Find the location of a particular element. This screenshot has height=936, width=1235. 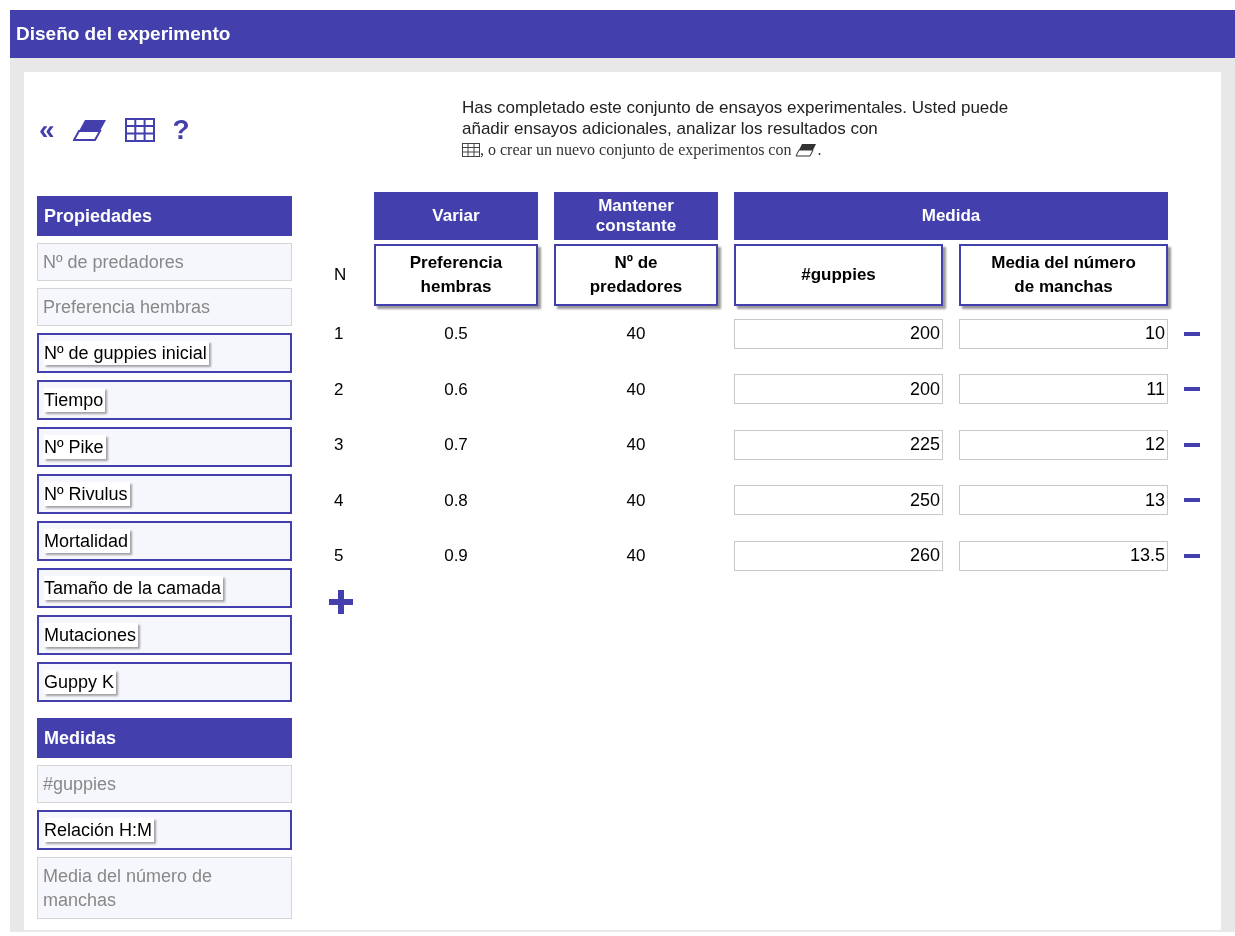

table-cell-text: 0.9 is located at coordinates (456, 556).